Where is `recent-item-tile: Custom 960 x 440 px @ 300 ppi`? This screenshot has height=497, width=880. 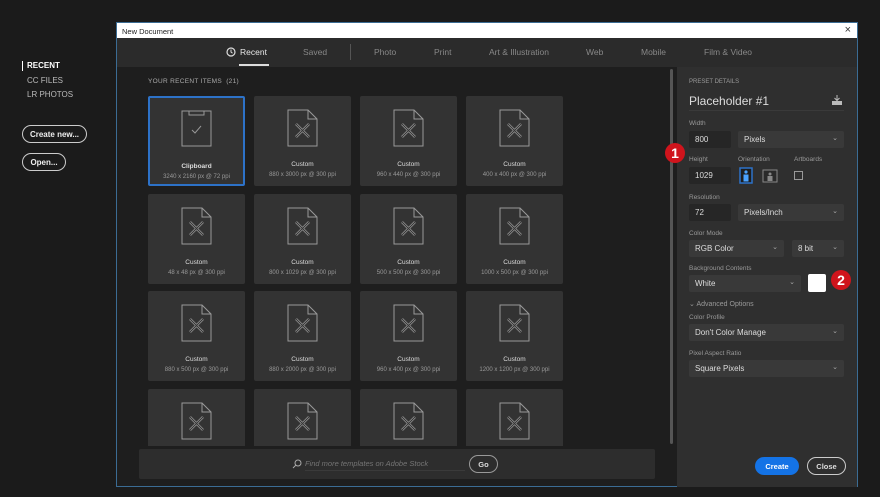 recent-item-tile: Custom 960 x 440 px @ 300 ppi is located at coordinates (408, 141).